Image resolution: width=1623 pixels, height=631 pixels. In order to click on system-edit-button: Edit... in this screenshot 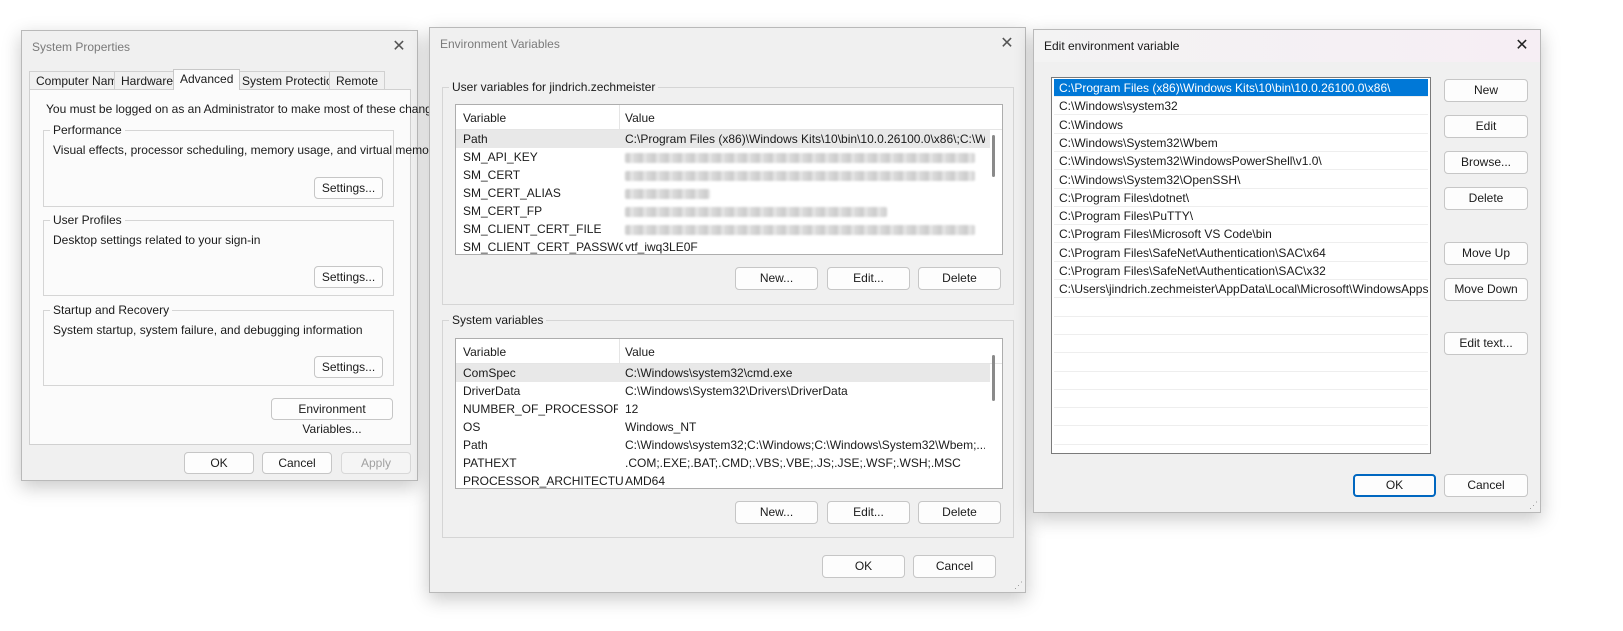, I will do `click(868, 512)`.